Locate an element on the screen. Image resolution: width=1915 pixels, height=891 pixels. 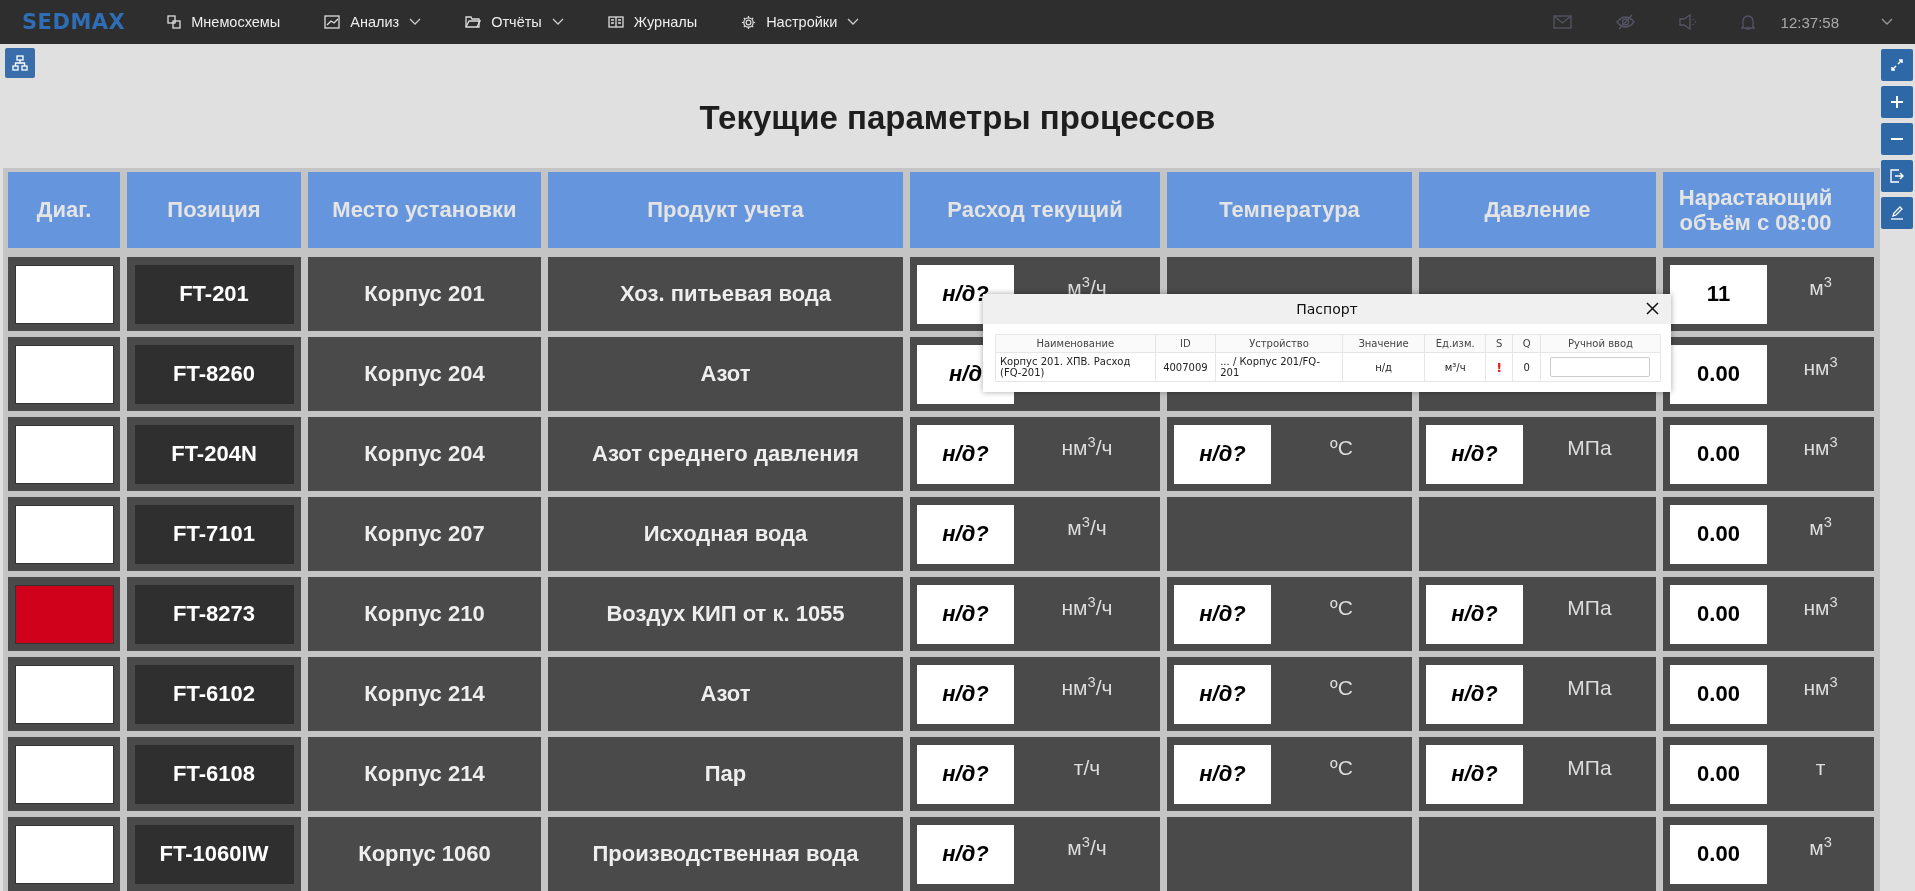
minus-icon is located at coordinates (1897, 139).